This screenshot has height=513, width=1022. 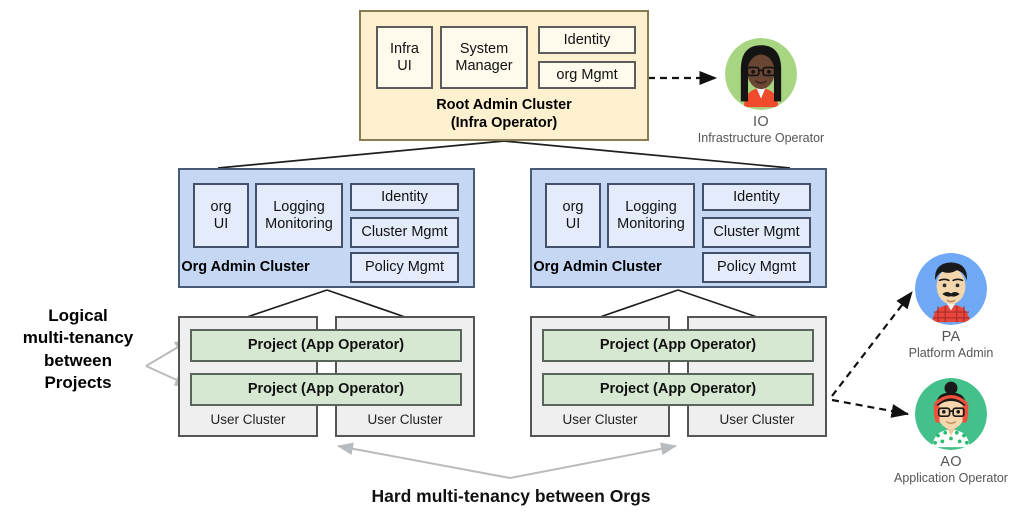 I want to click on persona-io-abbr: IO, so click(x=761, y=122).